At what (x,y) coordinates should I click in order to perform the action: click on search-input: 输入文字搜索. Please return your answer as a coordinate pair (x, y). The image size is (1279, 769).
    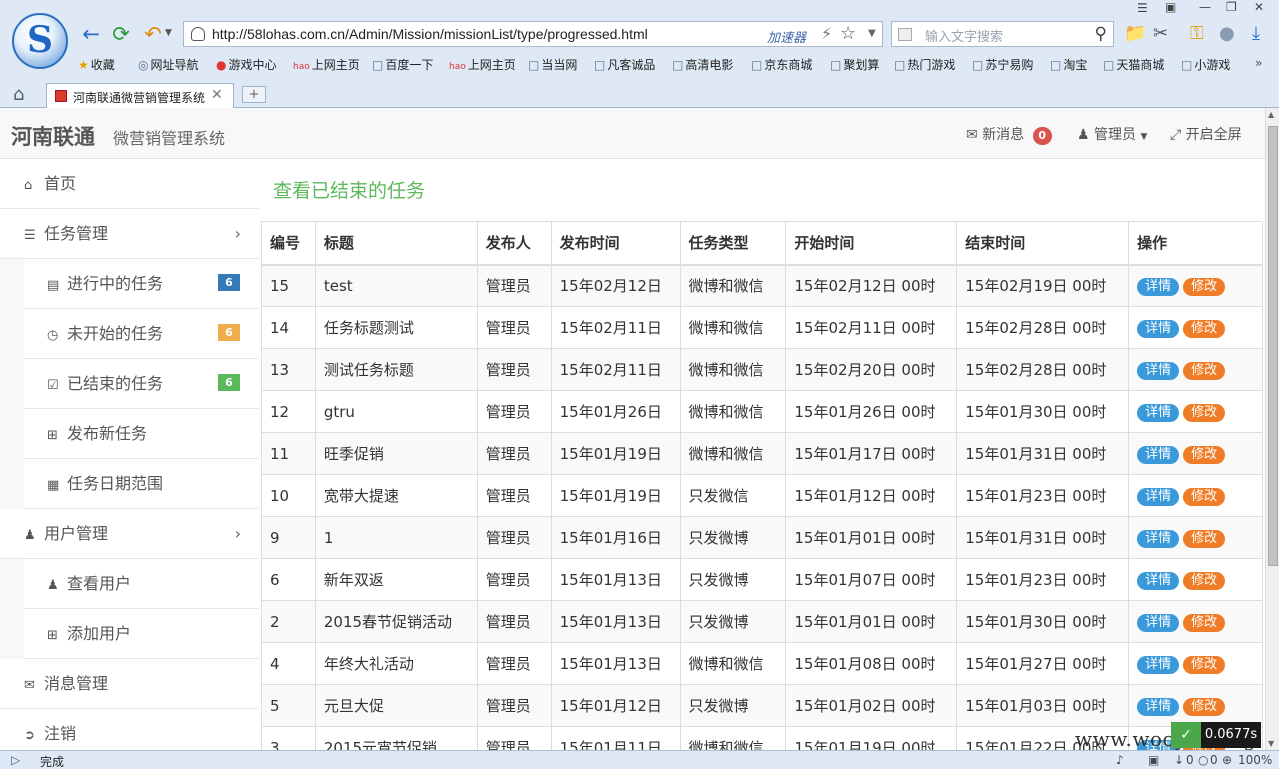
    Looking at the image, I should click on (964, 35).